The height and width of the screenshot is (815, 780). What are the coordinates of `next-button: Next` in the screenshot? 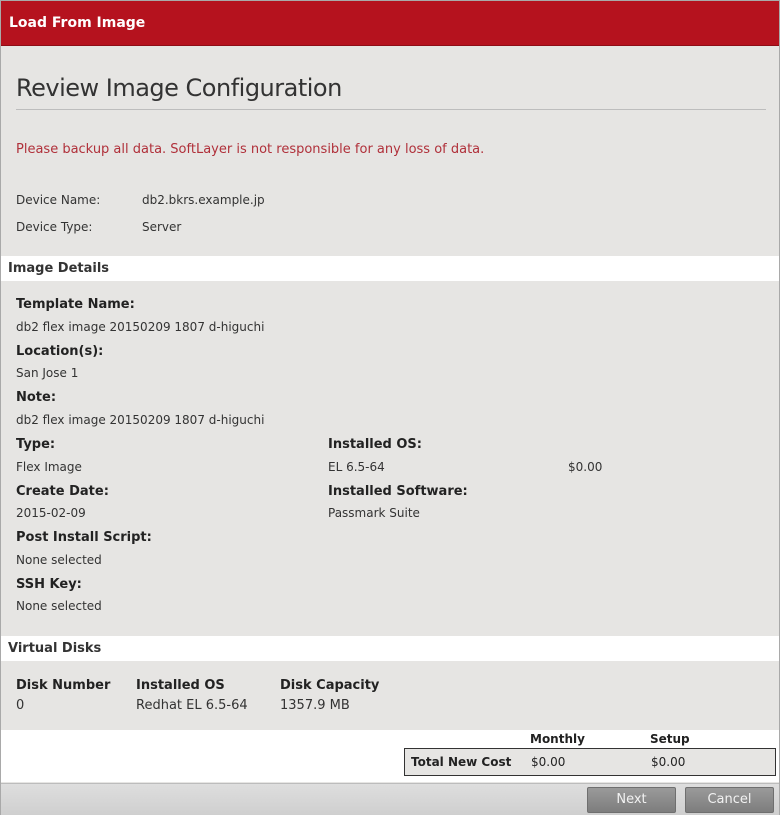 It's located at (631, 800).